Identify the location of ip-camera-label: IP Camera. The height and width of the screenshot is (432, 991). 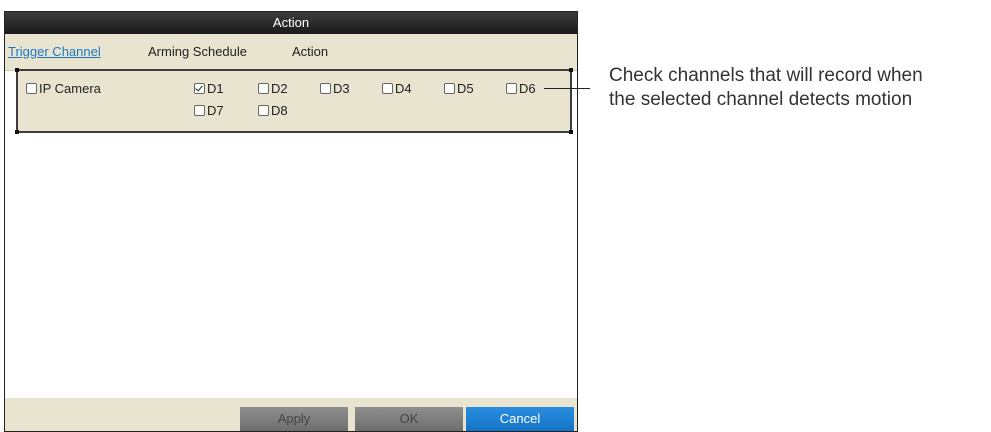
(70, 88).